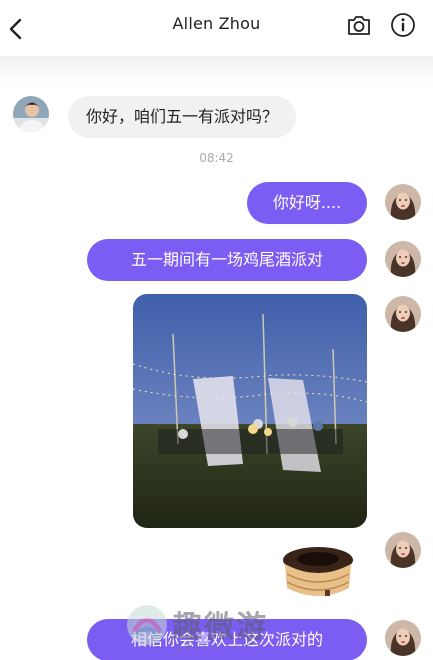 Image resolution: width=433 pixels, height=660 pixels. I want to click on sticker-icon, so click(318, 575).